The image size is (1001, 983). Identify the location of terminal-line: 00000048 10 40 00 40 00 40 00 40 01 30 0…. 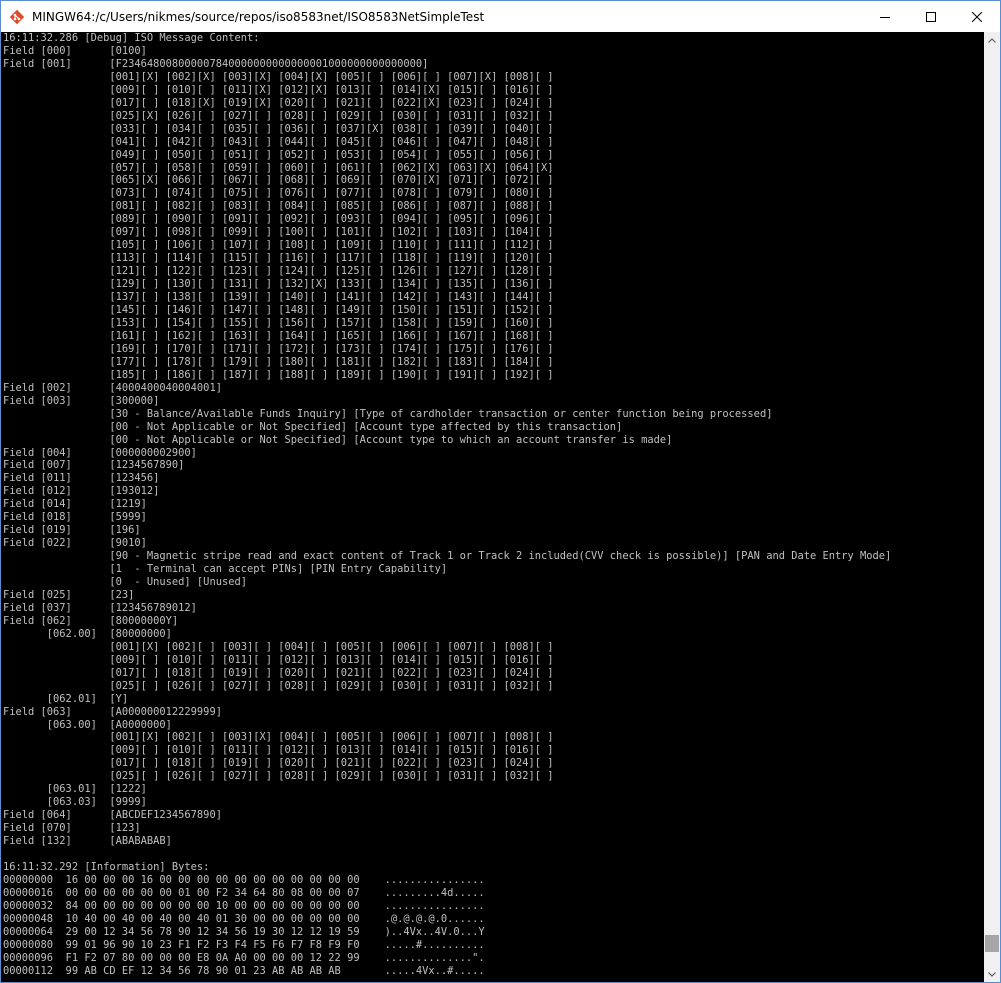
(244, 918).